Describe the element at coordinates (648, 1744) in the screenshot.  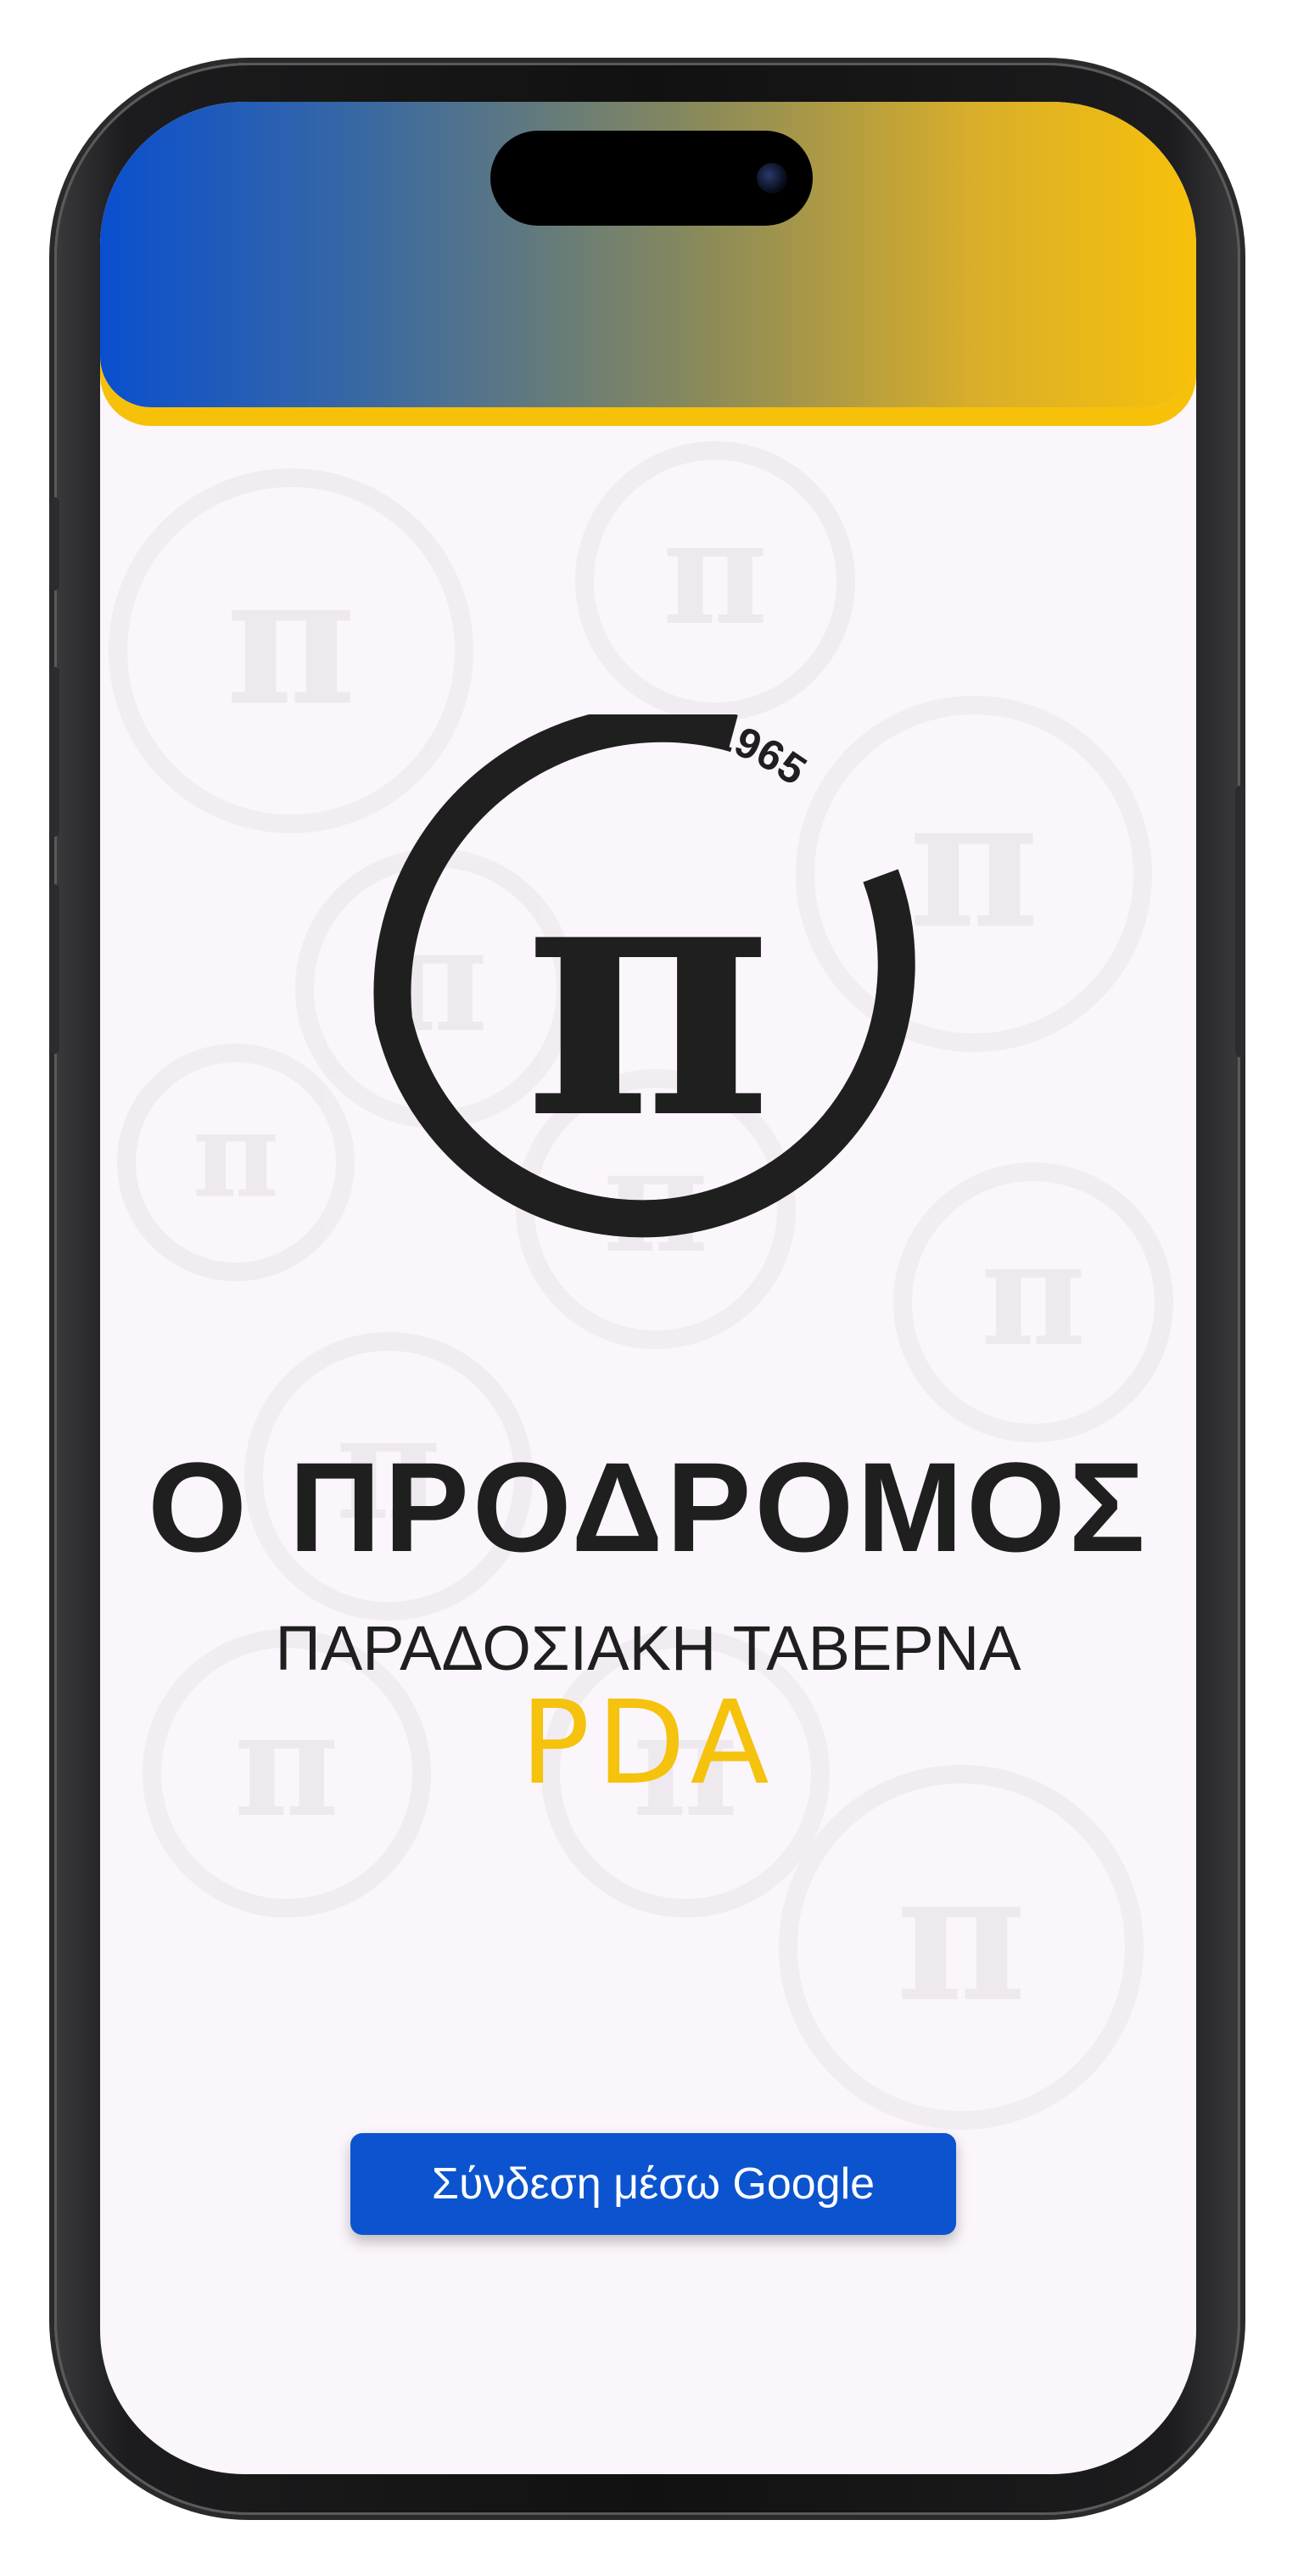
I see `app-tag: PDA` at that location.